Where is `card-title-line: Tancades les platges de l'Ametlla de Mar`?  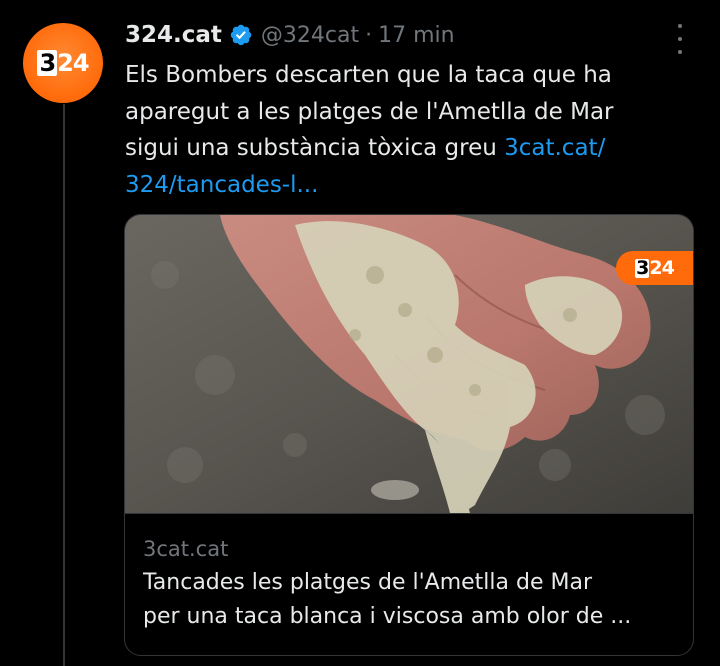
card-title-line: Tancades les platges de l'Ametlla de Mar is located at coordinates (367, 582).